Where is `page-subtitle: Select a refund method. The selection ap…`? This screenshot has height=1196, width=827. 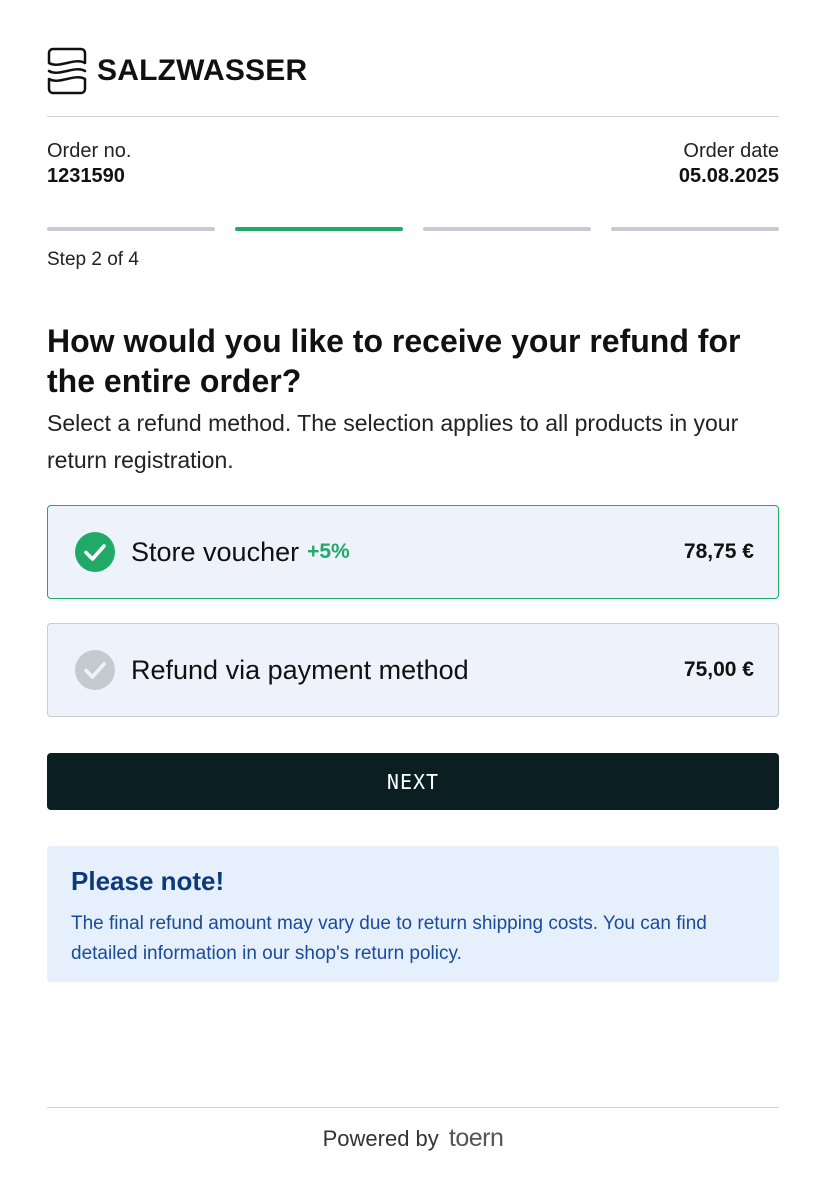
page-subtitle: Select a refund method. The selection ap… is located at coordinates (393, 441).